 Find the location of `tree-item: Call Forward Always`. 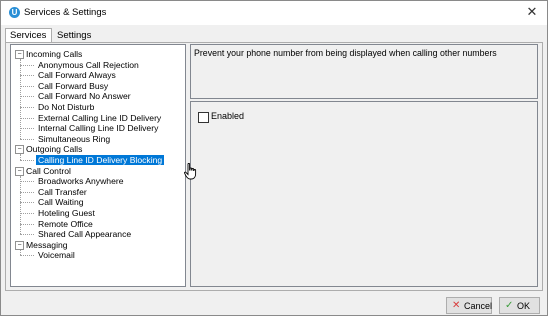

tree-item: Call Forward Always is located at coordinates (77, 75).